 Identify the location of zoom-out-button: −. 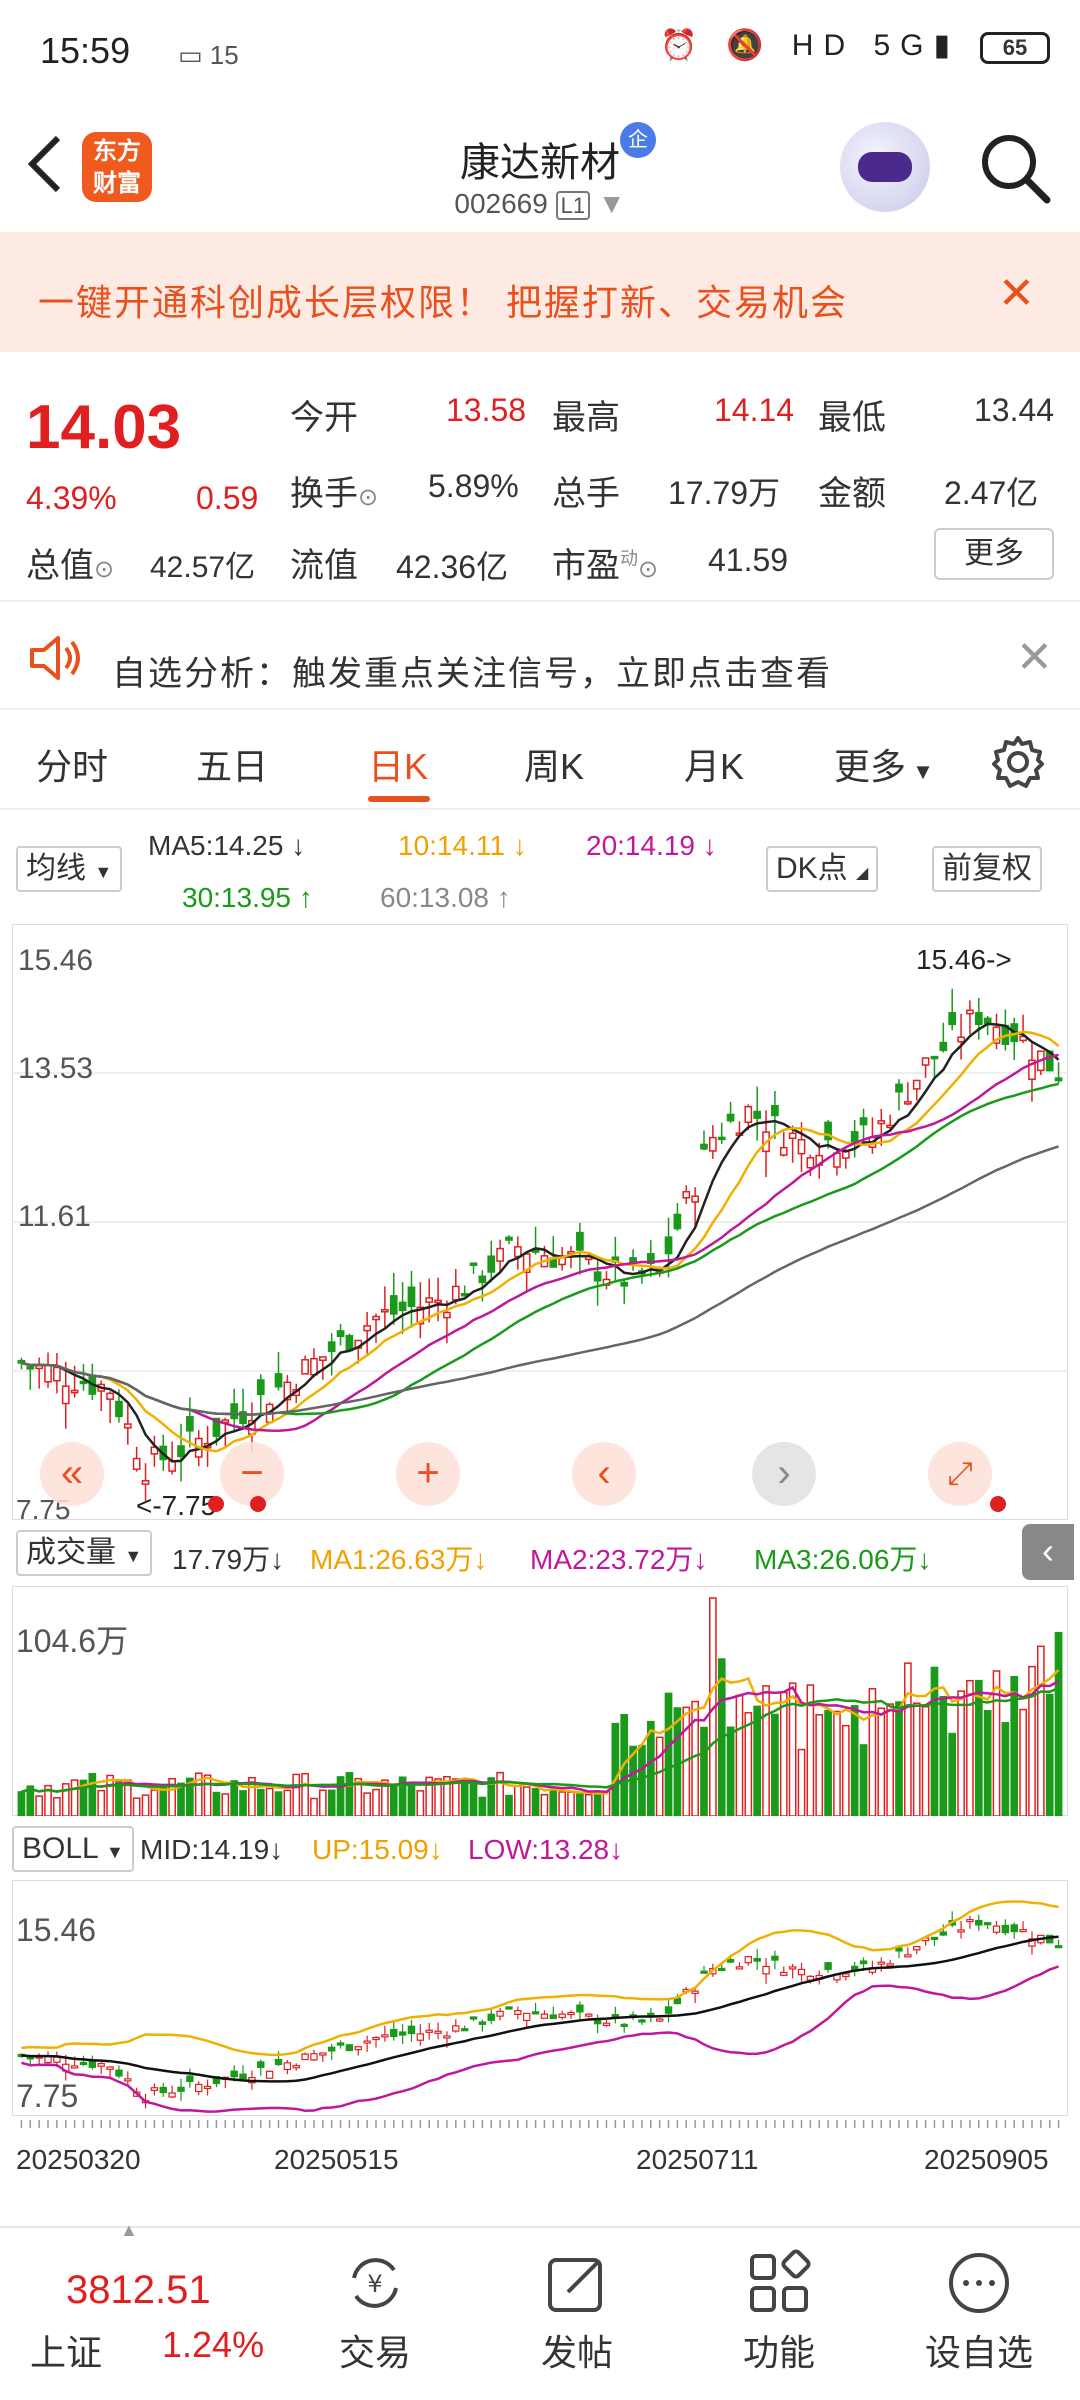
(252, 1474).